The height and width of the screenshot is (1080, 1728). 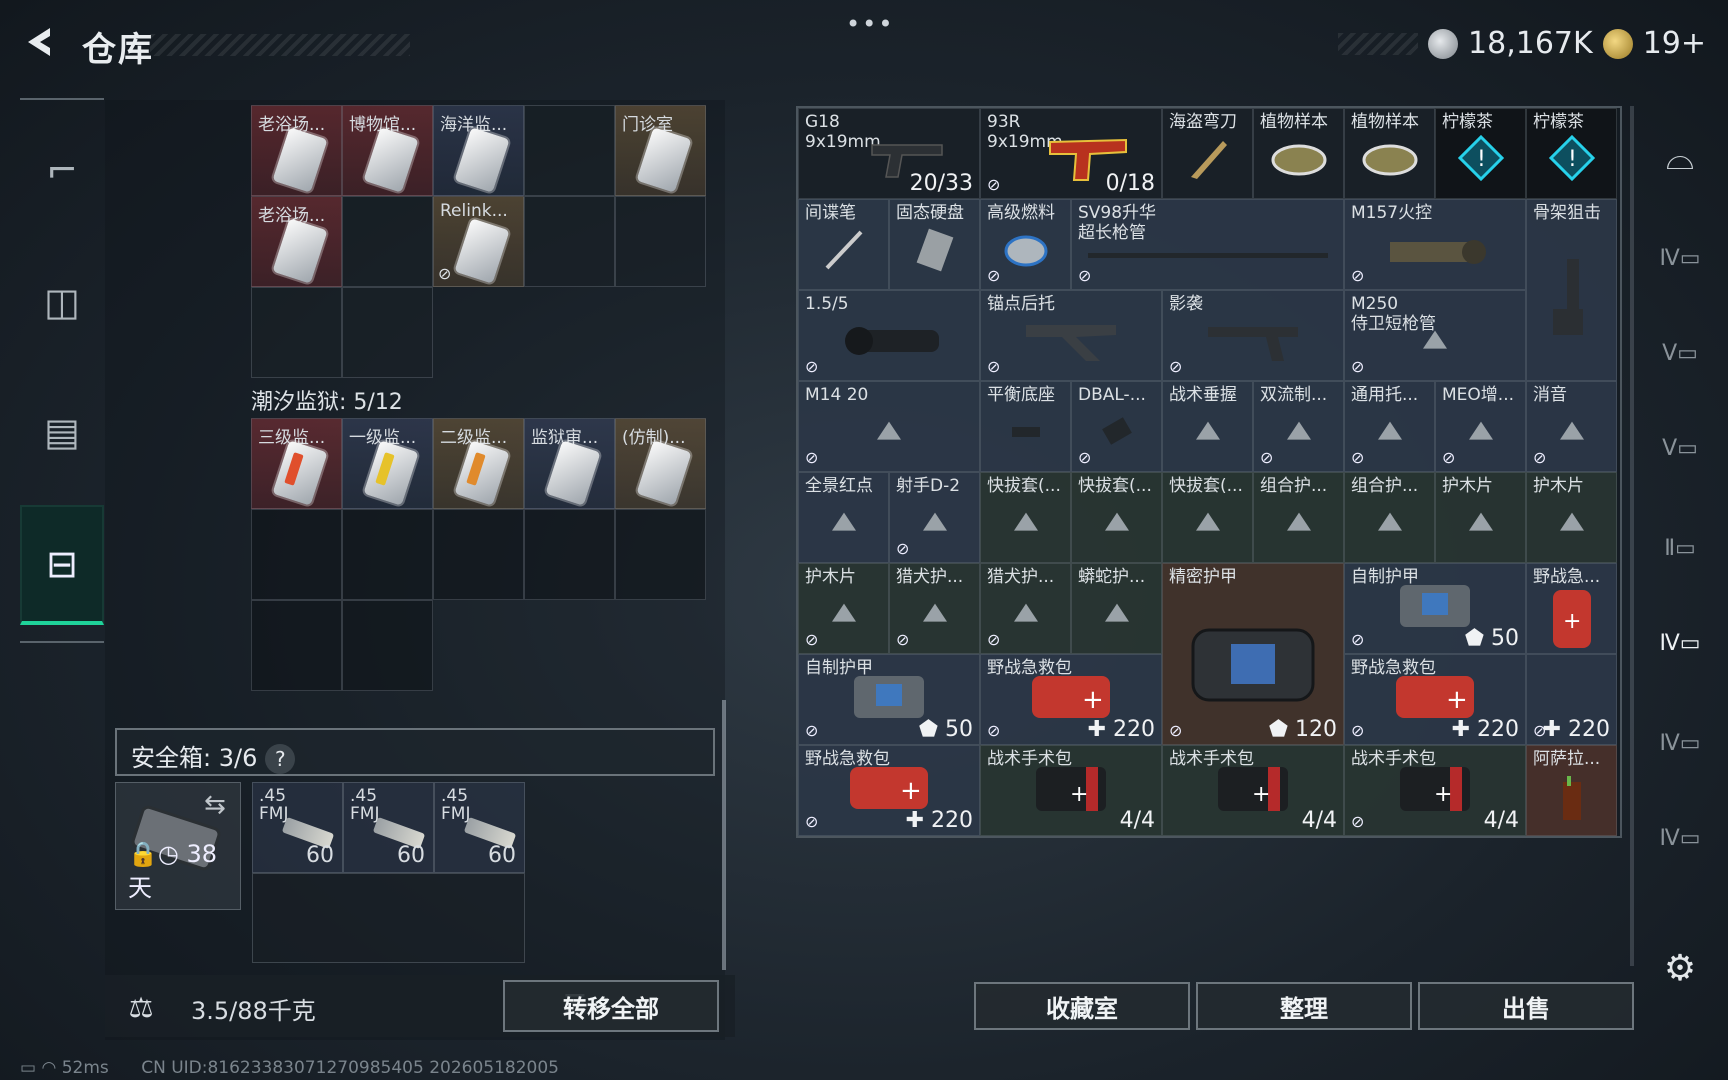 I want to click on key-card: 门诊室, so click(x=660, y=150).